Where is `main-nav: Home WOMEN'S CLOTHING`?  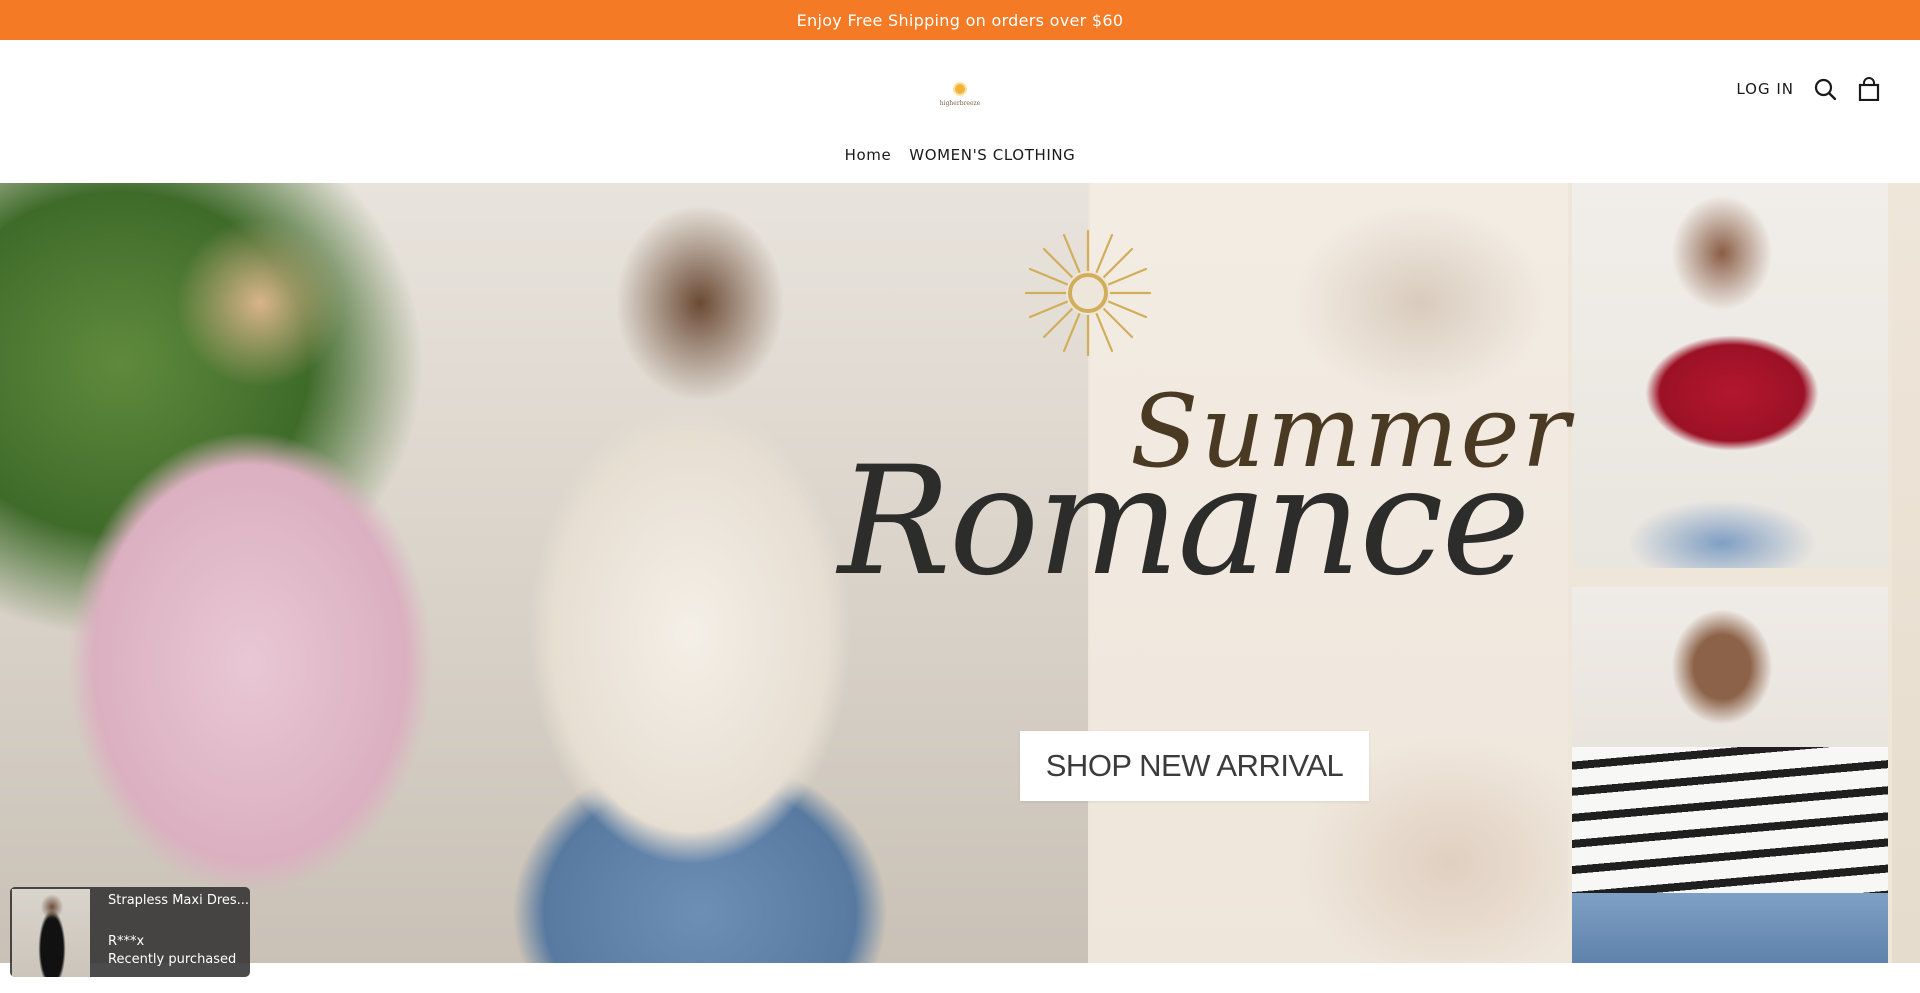 main-nav: Home WOMEN'S CLOTHING is located at coordinates (960, 155).